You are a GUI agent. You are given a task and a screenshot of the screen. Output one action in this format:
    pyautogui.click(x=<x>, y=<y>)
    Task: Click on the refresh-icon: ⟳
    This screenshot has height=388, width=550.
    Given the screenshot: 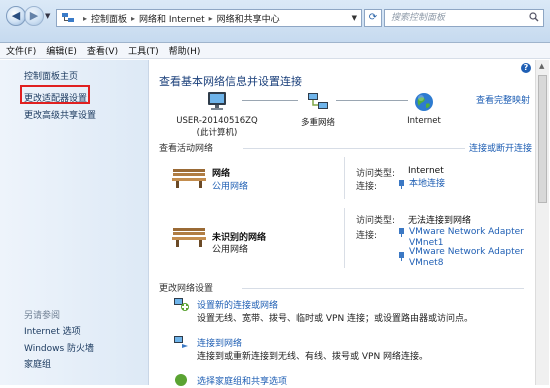 What is the action you would take?
    pyautogui.click(x=373, y=17)
    